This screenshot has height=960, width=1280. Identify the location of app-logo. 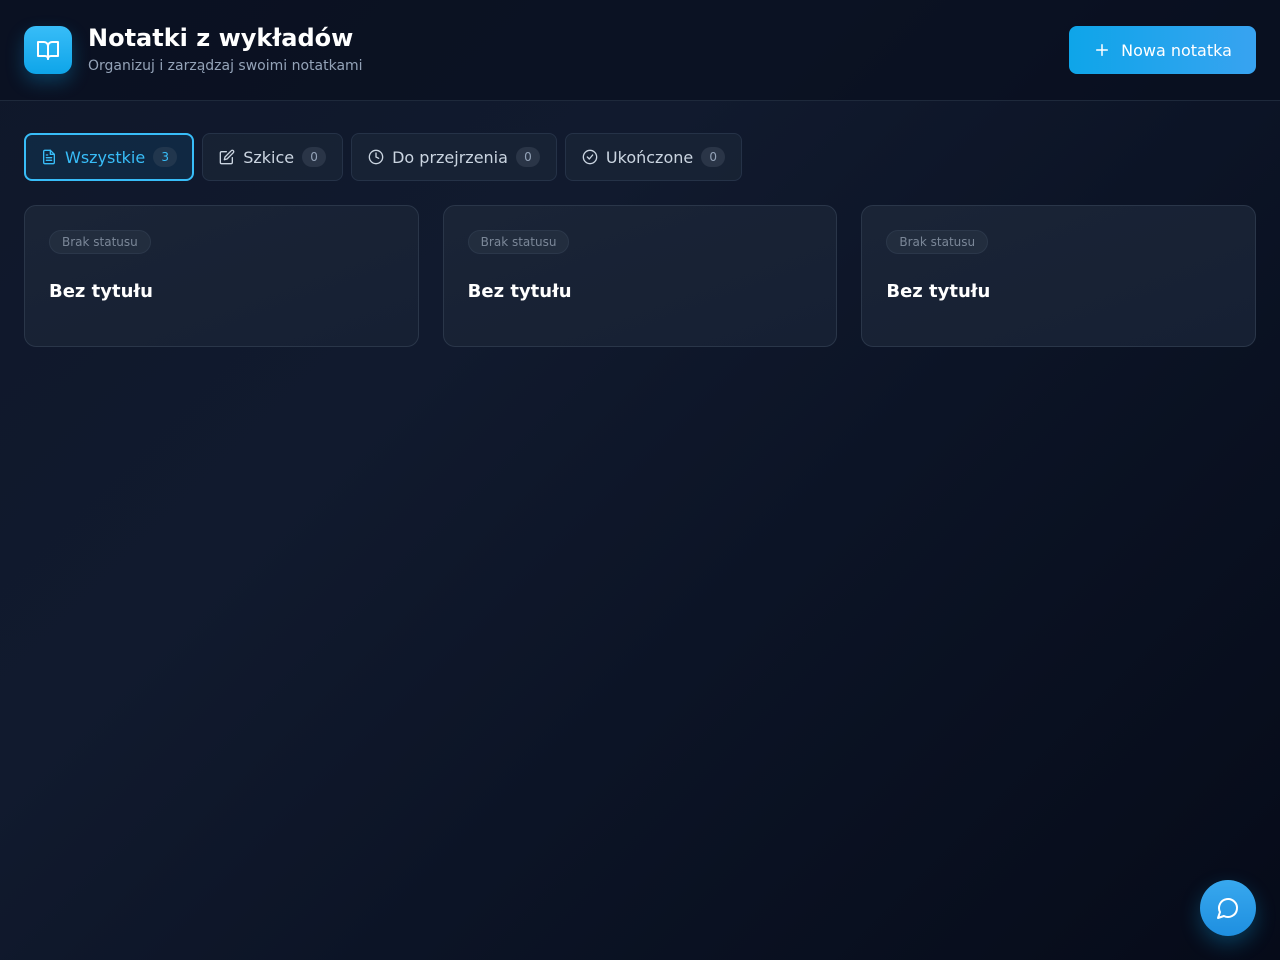
(48, 50).